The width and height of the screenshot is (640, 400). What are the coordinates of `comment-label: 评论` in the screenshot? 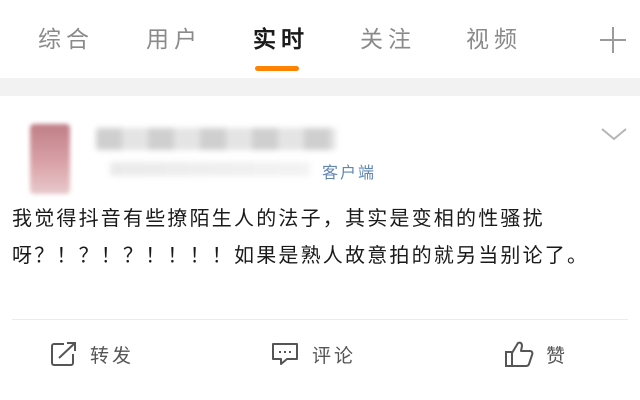 It's located at (334, 355).